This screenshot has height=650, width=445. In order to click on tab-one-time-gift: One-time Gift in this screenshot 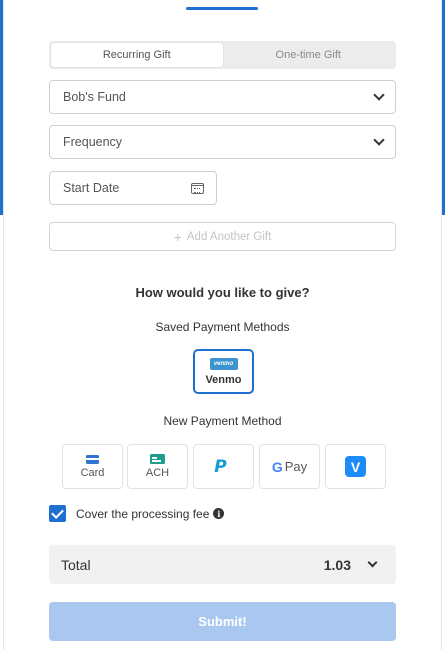, I will do `click(309, 55)`.